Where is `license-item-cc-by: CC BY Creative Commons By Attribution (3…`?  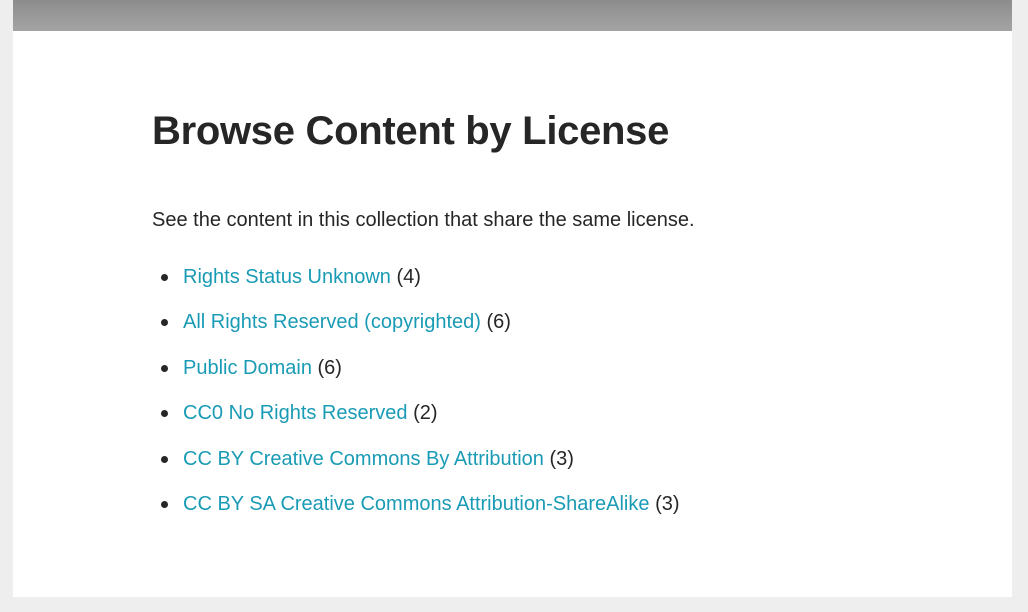 license-item-cc-by: CC BY Creative Commons By Attribution (3… is located at coordinates (416, 468).